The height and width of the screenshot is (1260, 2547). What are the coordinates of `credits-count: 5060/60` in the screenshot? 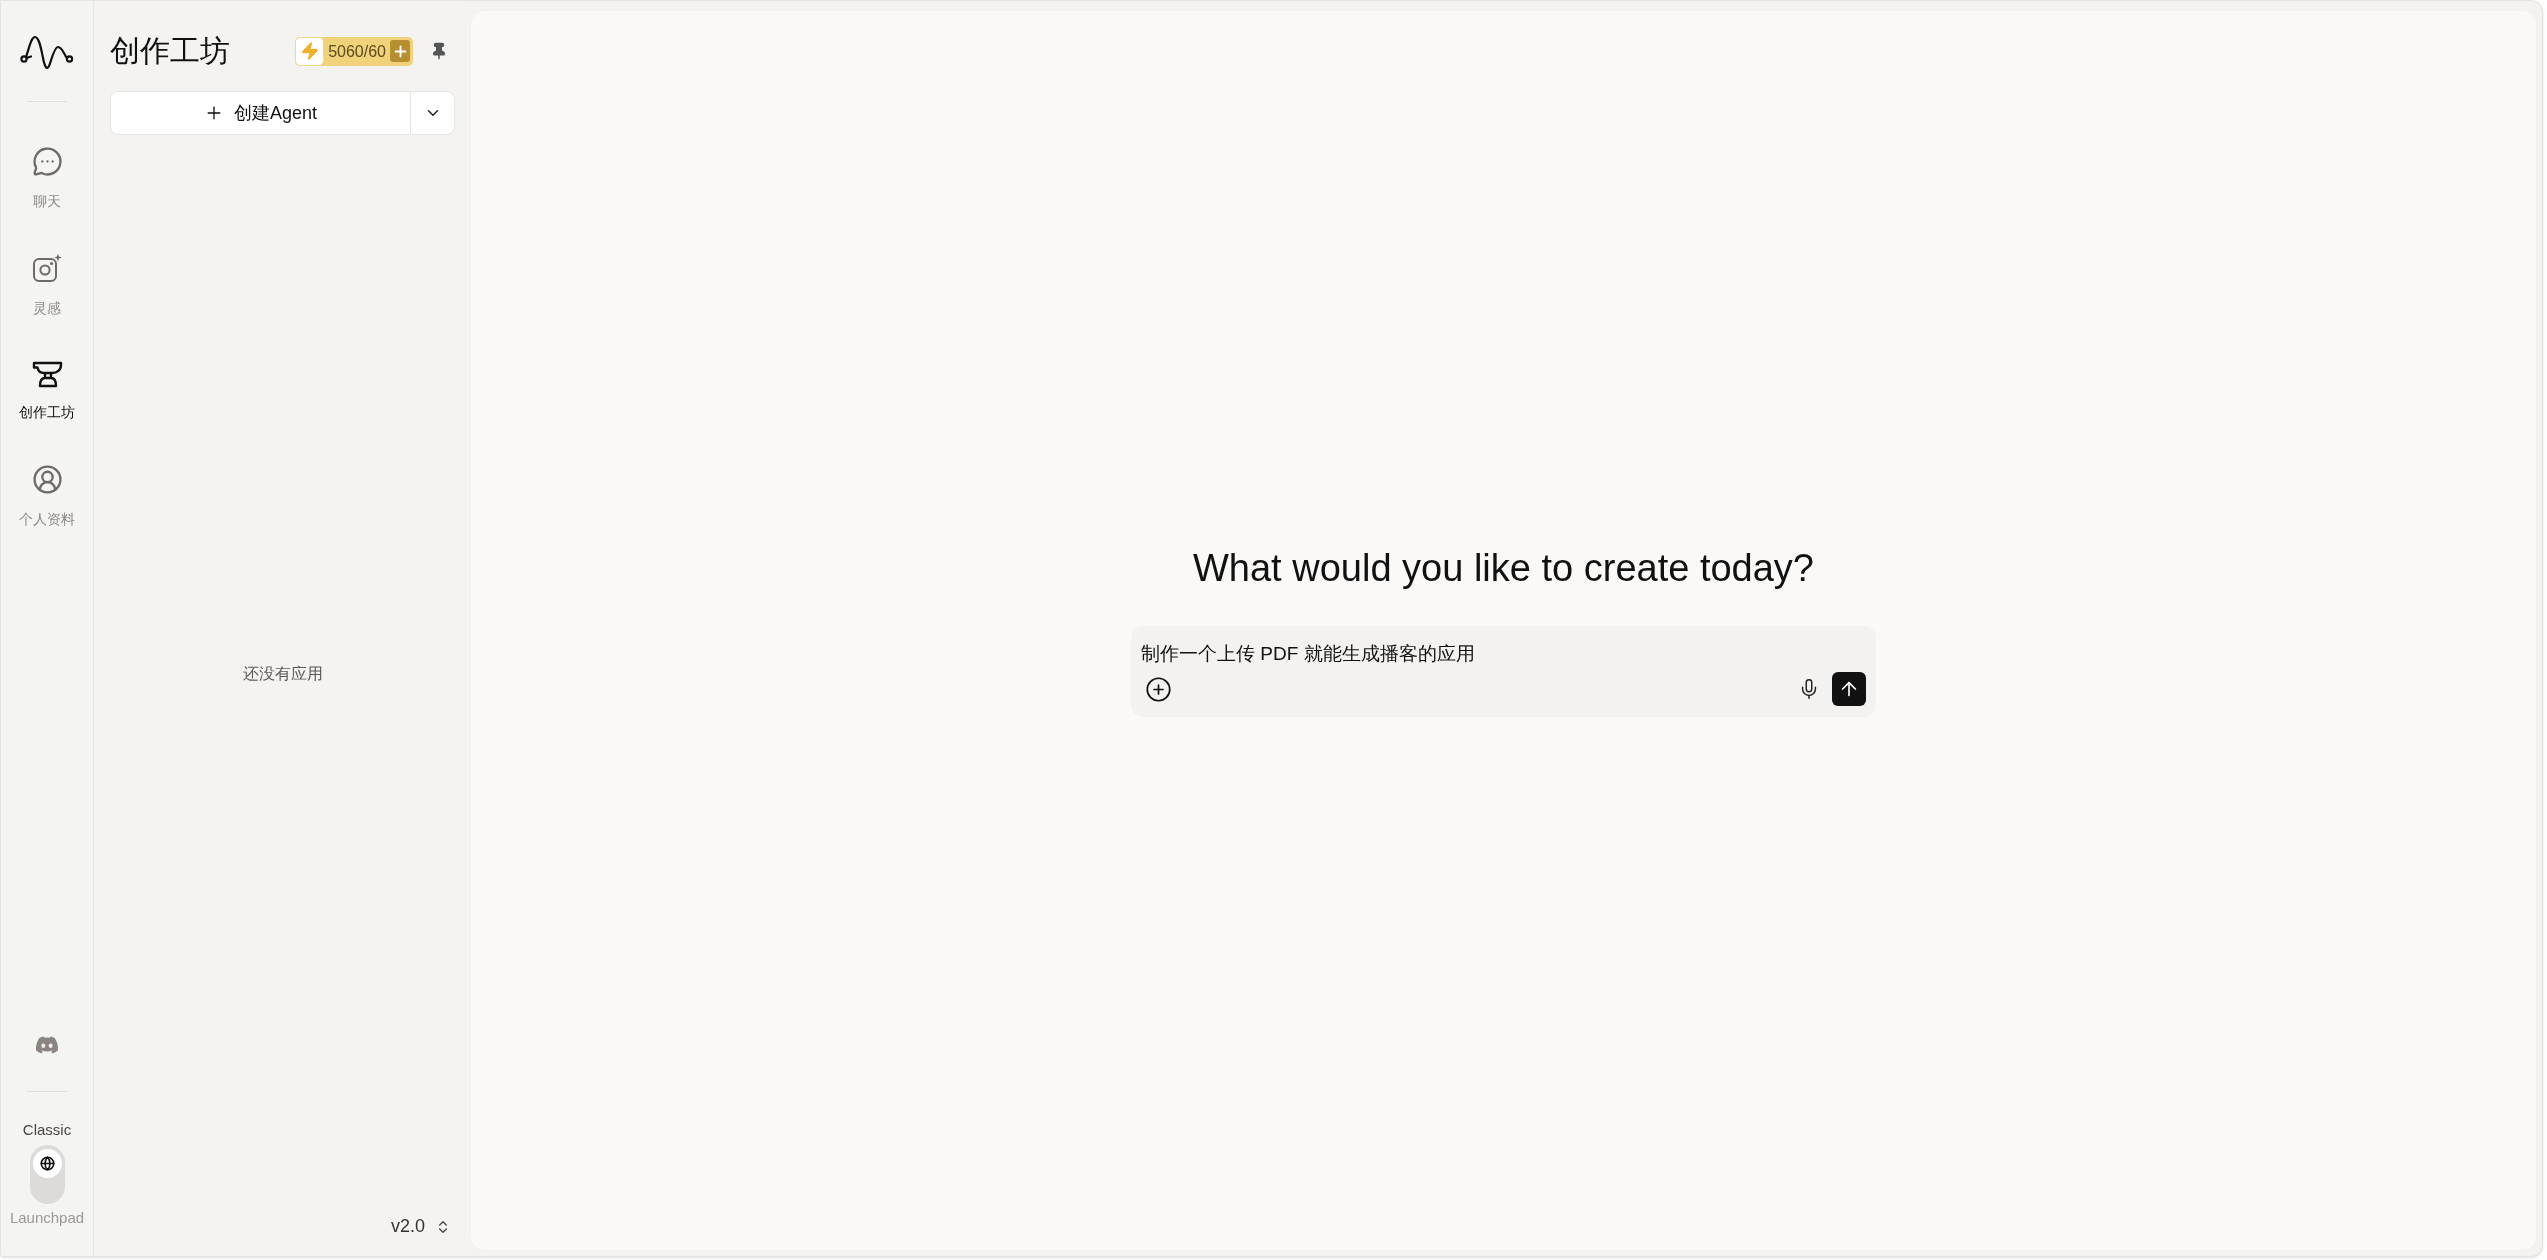 It's located at (357, 51).